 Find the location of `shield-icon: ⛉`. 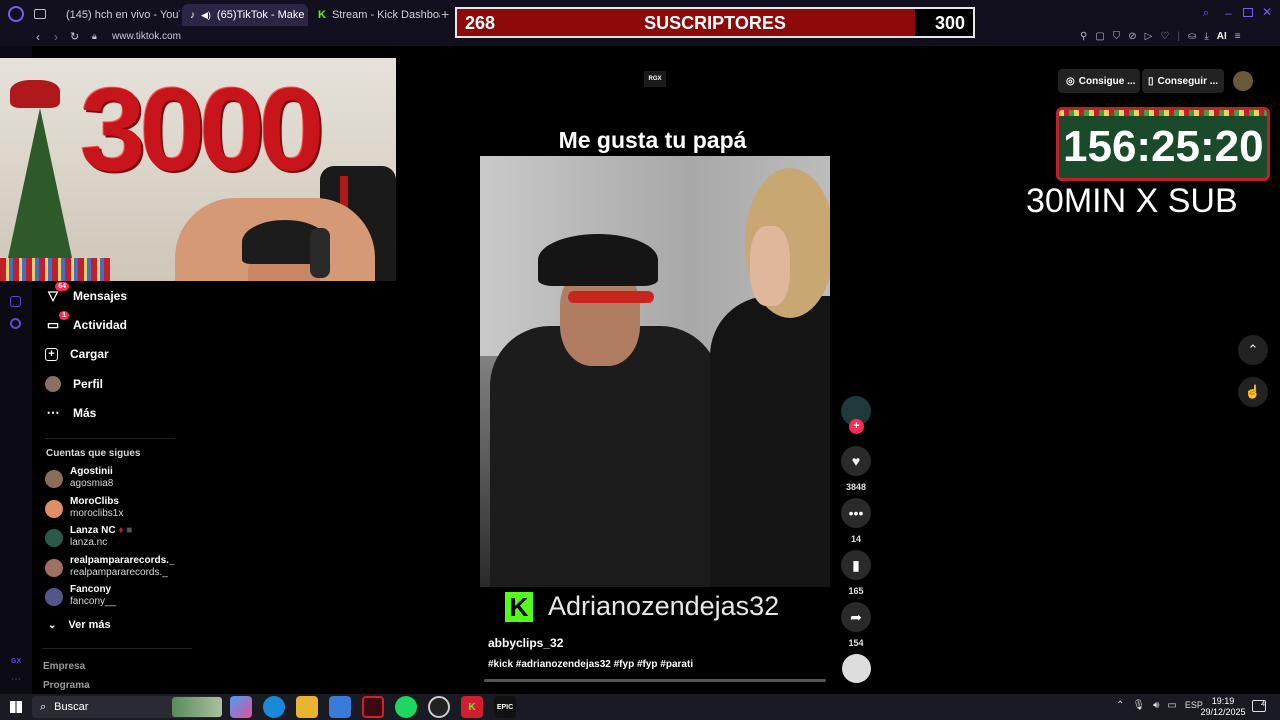

shield-icon: ⛉ is located at coordinates (1117, 36).